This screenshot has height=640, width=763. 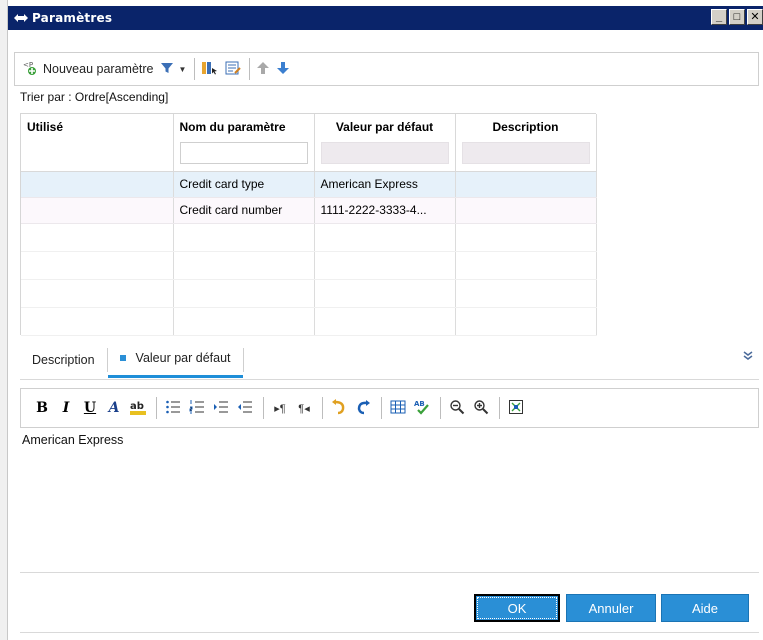 I want to click on highlight-button: ab, so click(x=138, y=408).